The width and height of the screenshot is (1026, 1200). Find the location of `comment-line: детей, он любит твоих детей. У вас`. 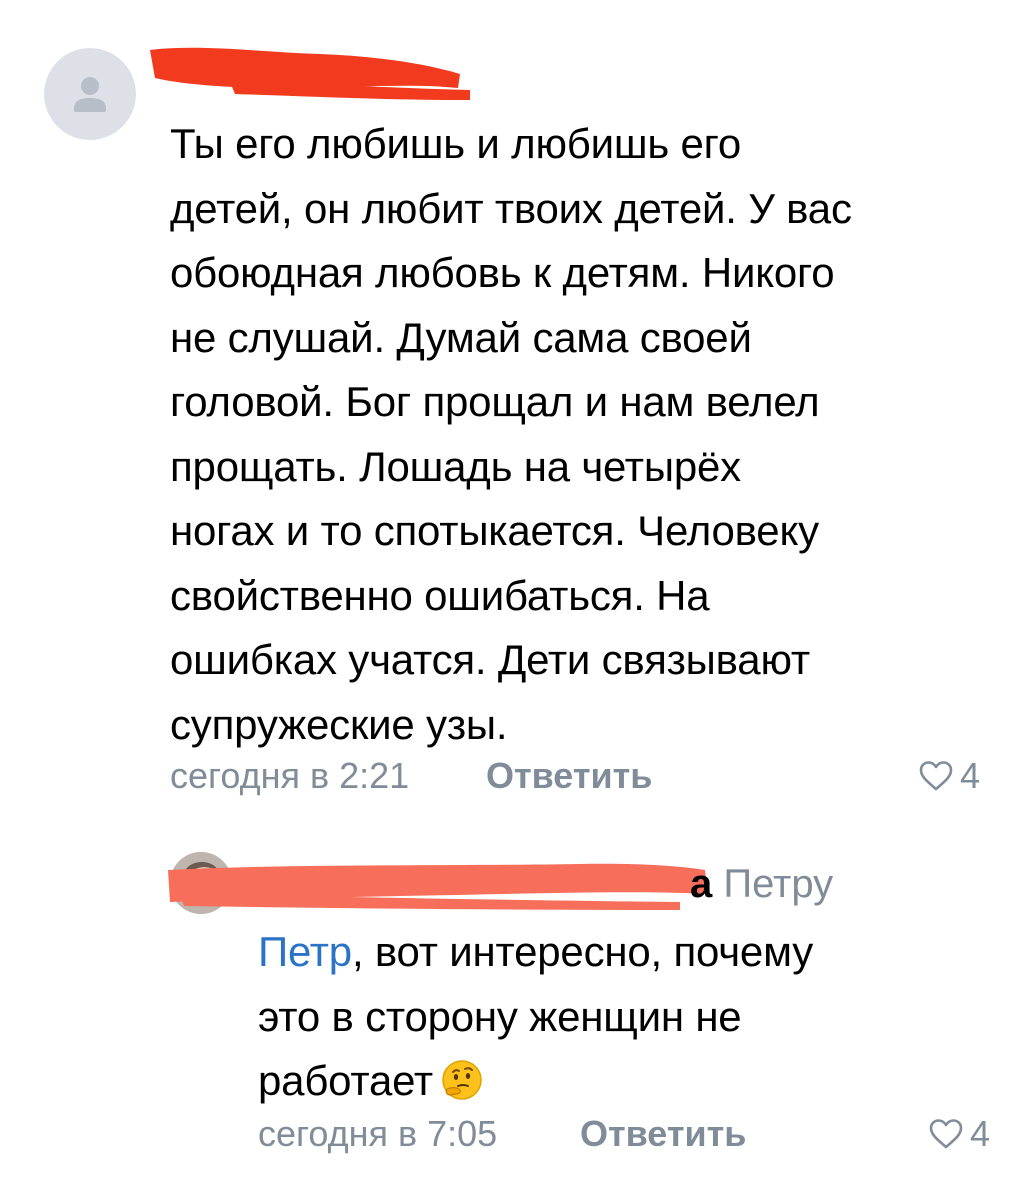

comment-line: детей, он любит твоих детей. У вас is located at coordinates (511, 208).